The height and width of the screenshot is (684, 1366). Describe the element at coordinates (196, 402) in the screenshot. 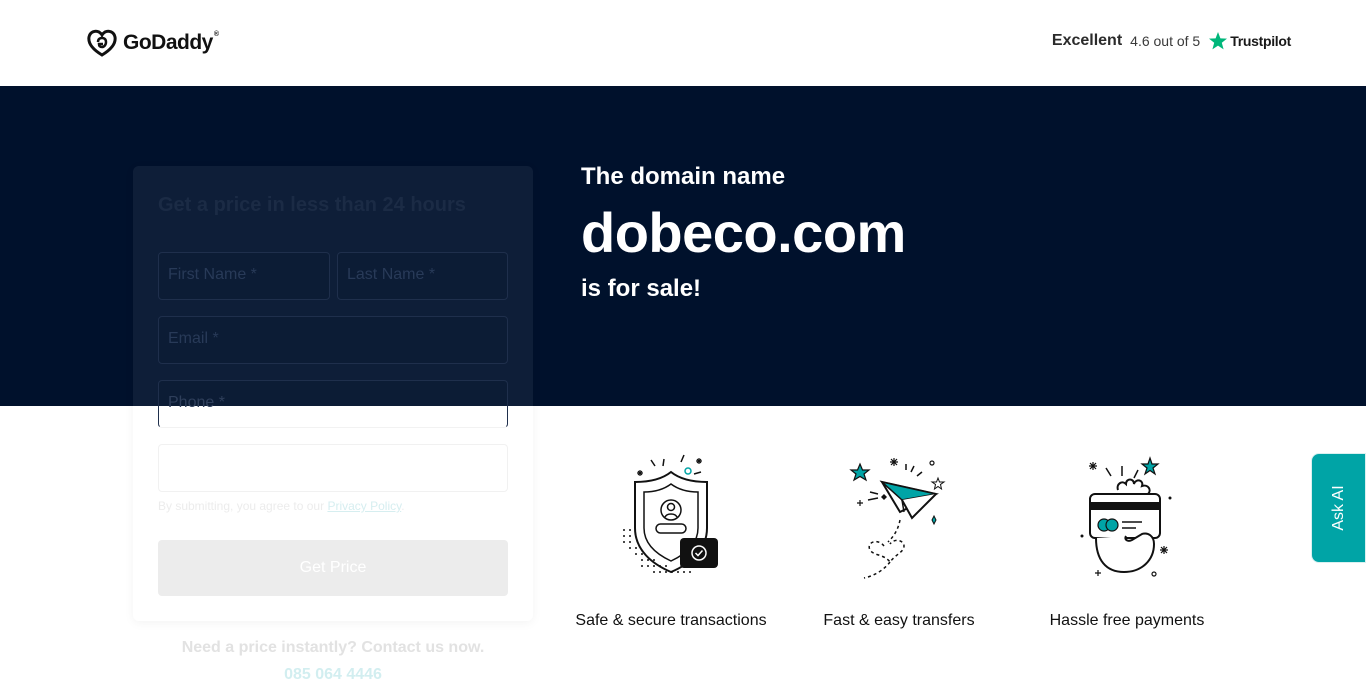

I see `phone-placeholder: Phone *` at that location.